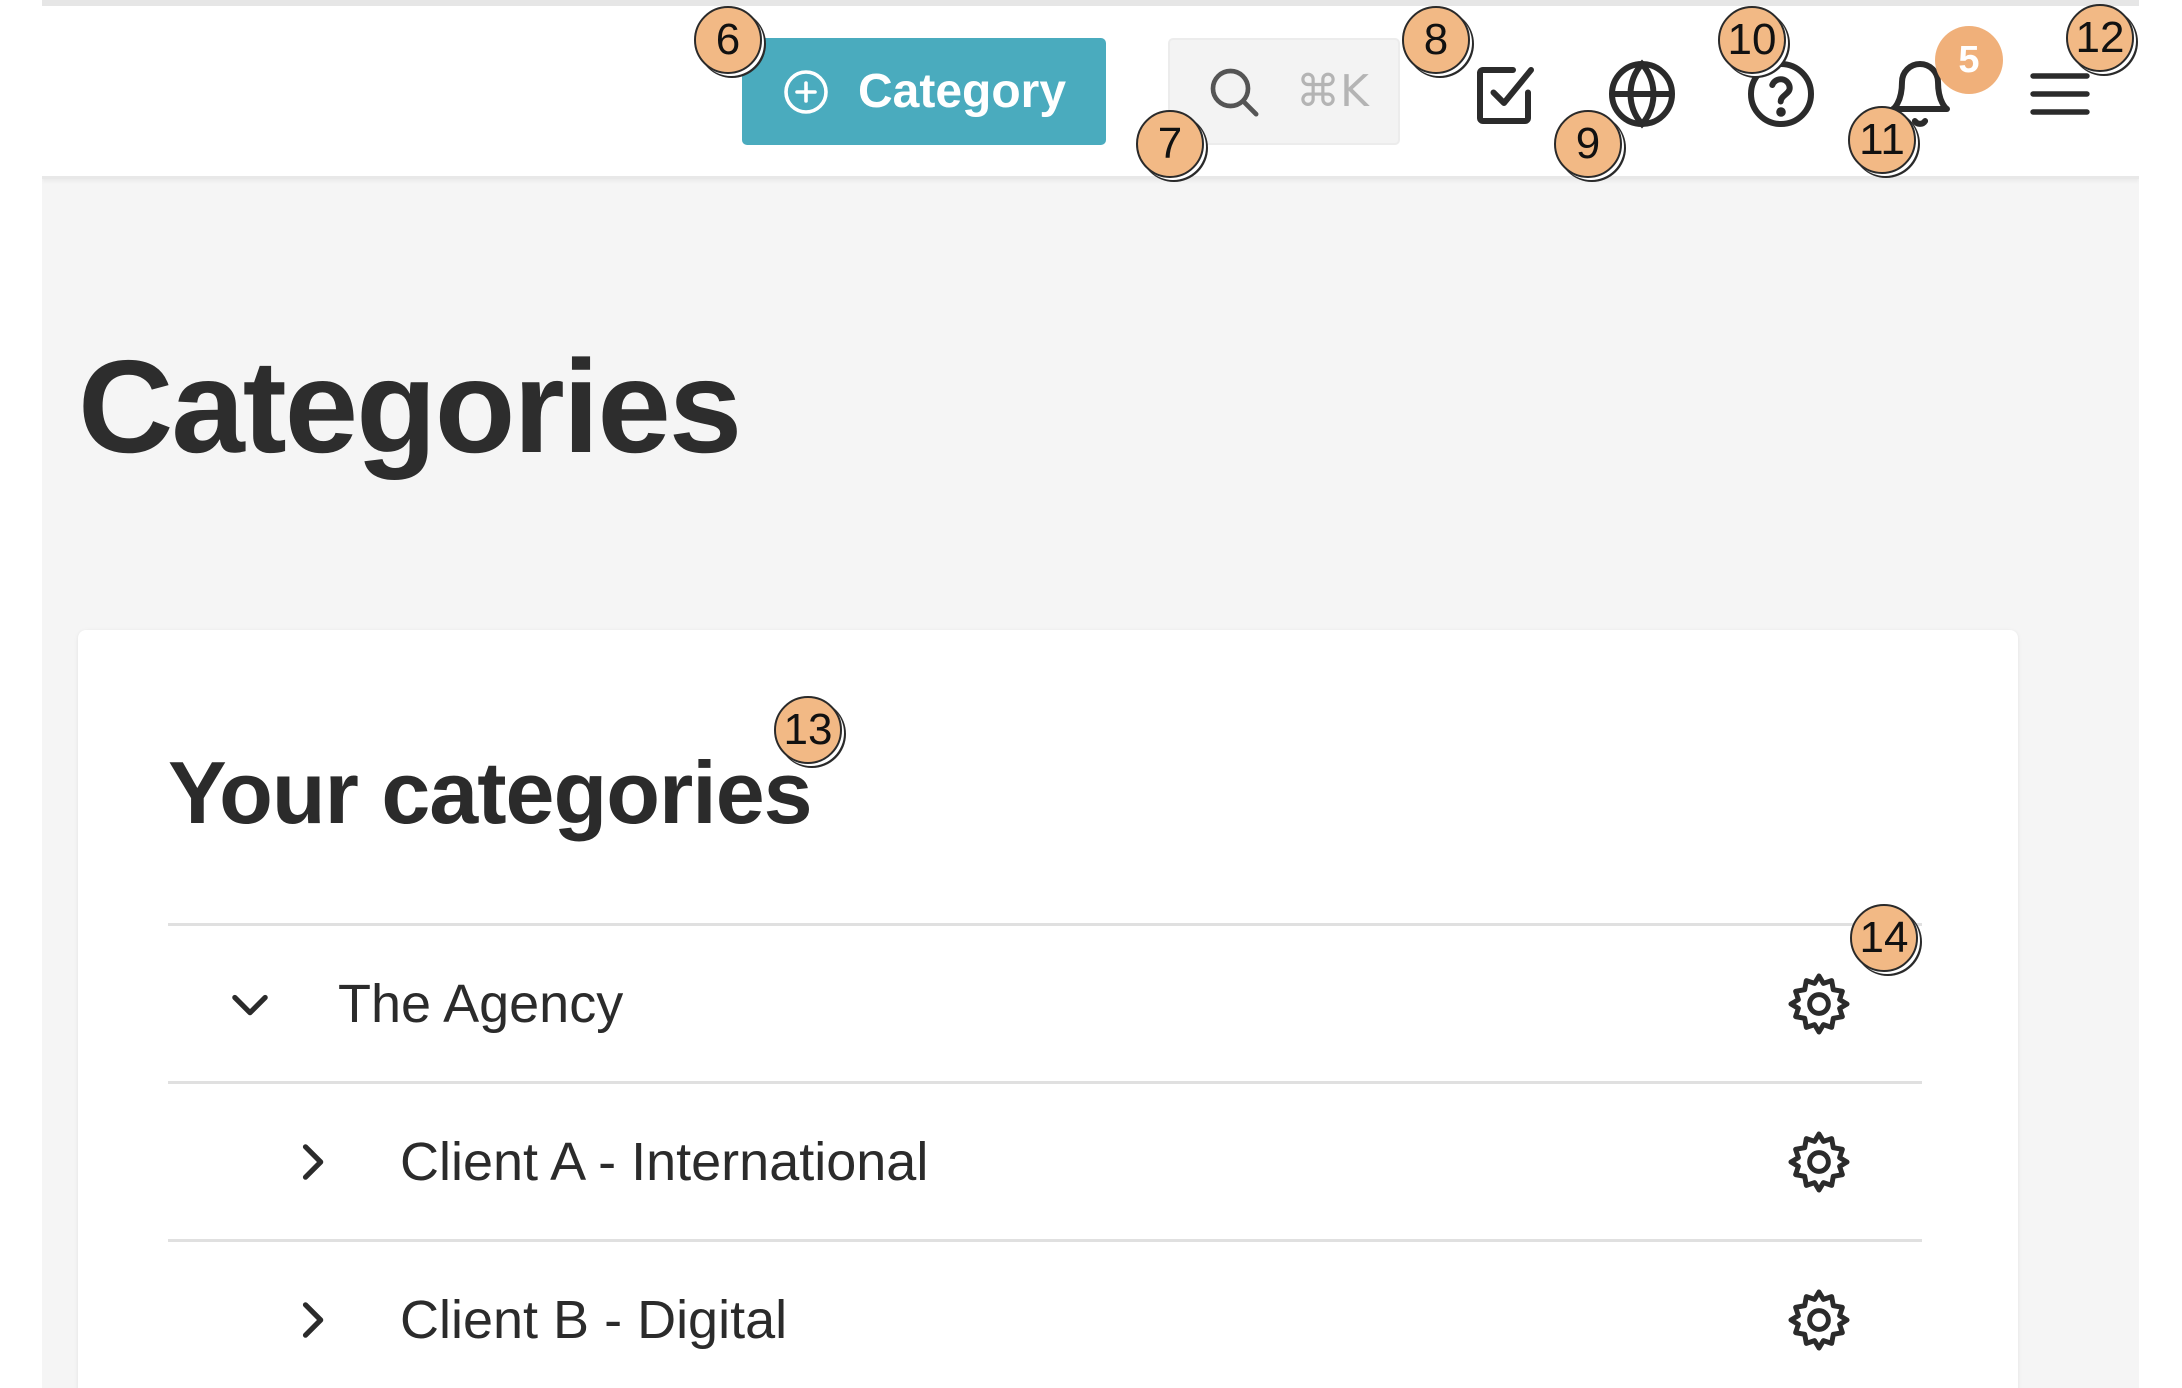  What do you see at coordinates (1045, 1313) in the screenshot?
I see `category-row-client-b: Client B - Digital` at bounding box center [1045, 1313].